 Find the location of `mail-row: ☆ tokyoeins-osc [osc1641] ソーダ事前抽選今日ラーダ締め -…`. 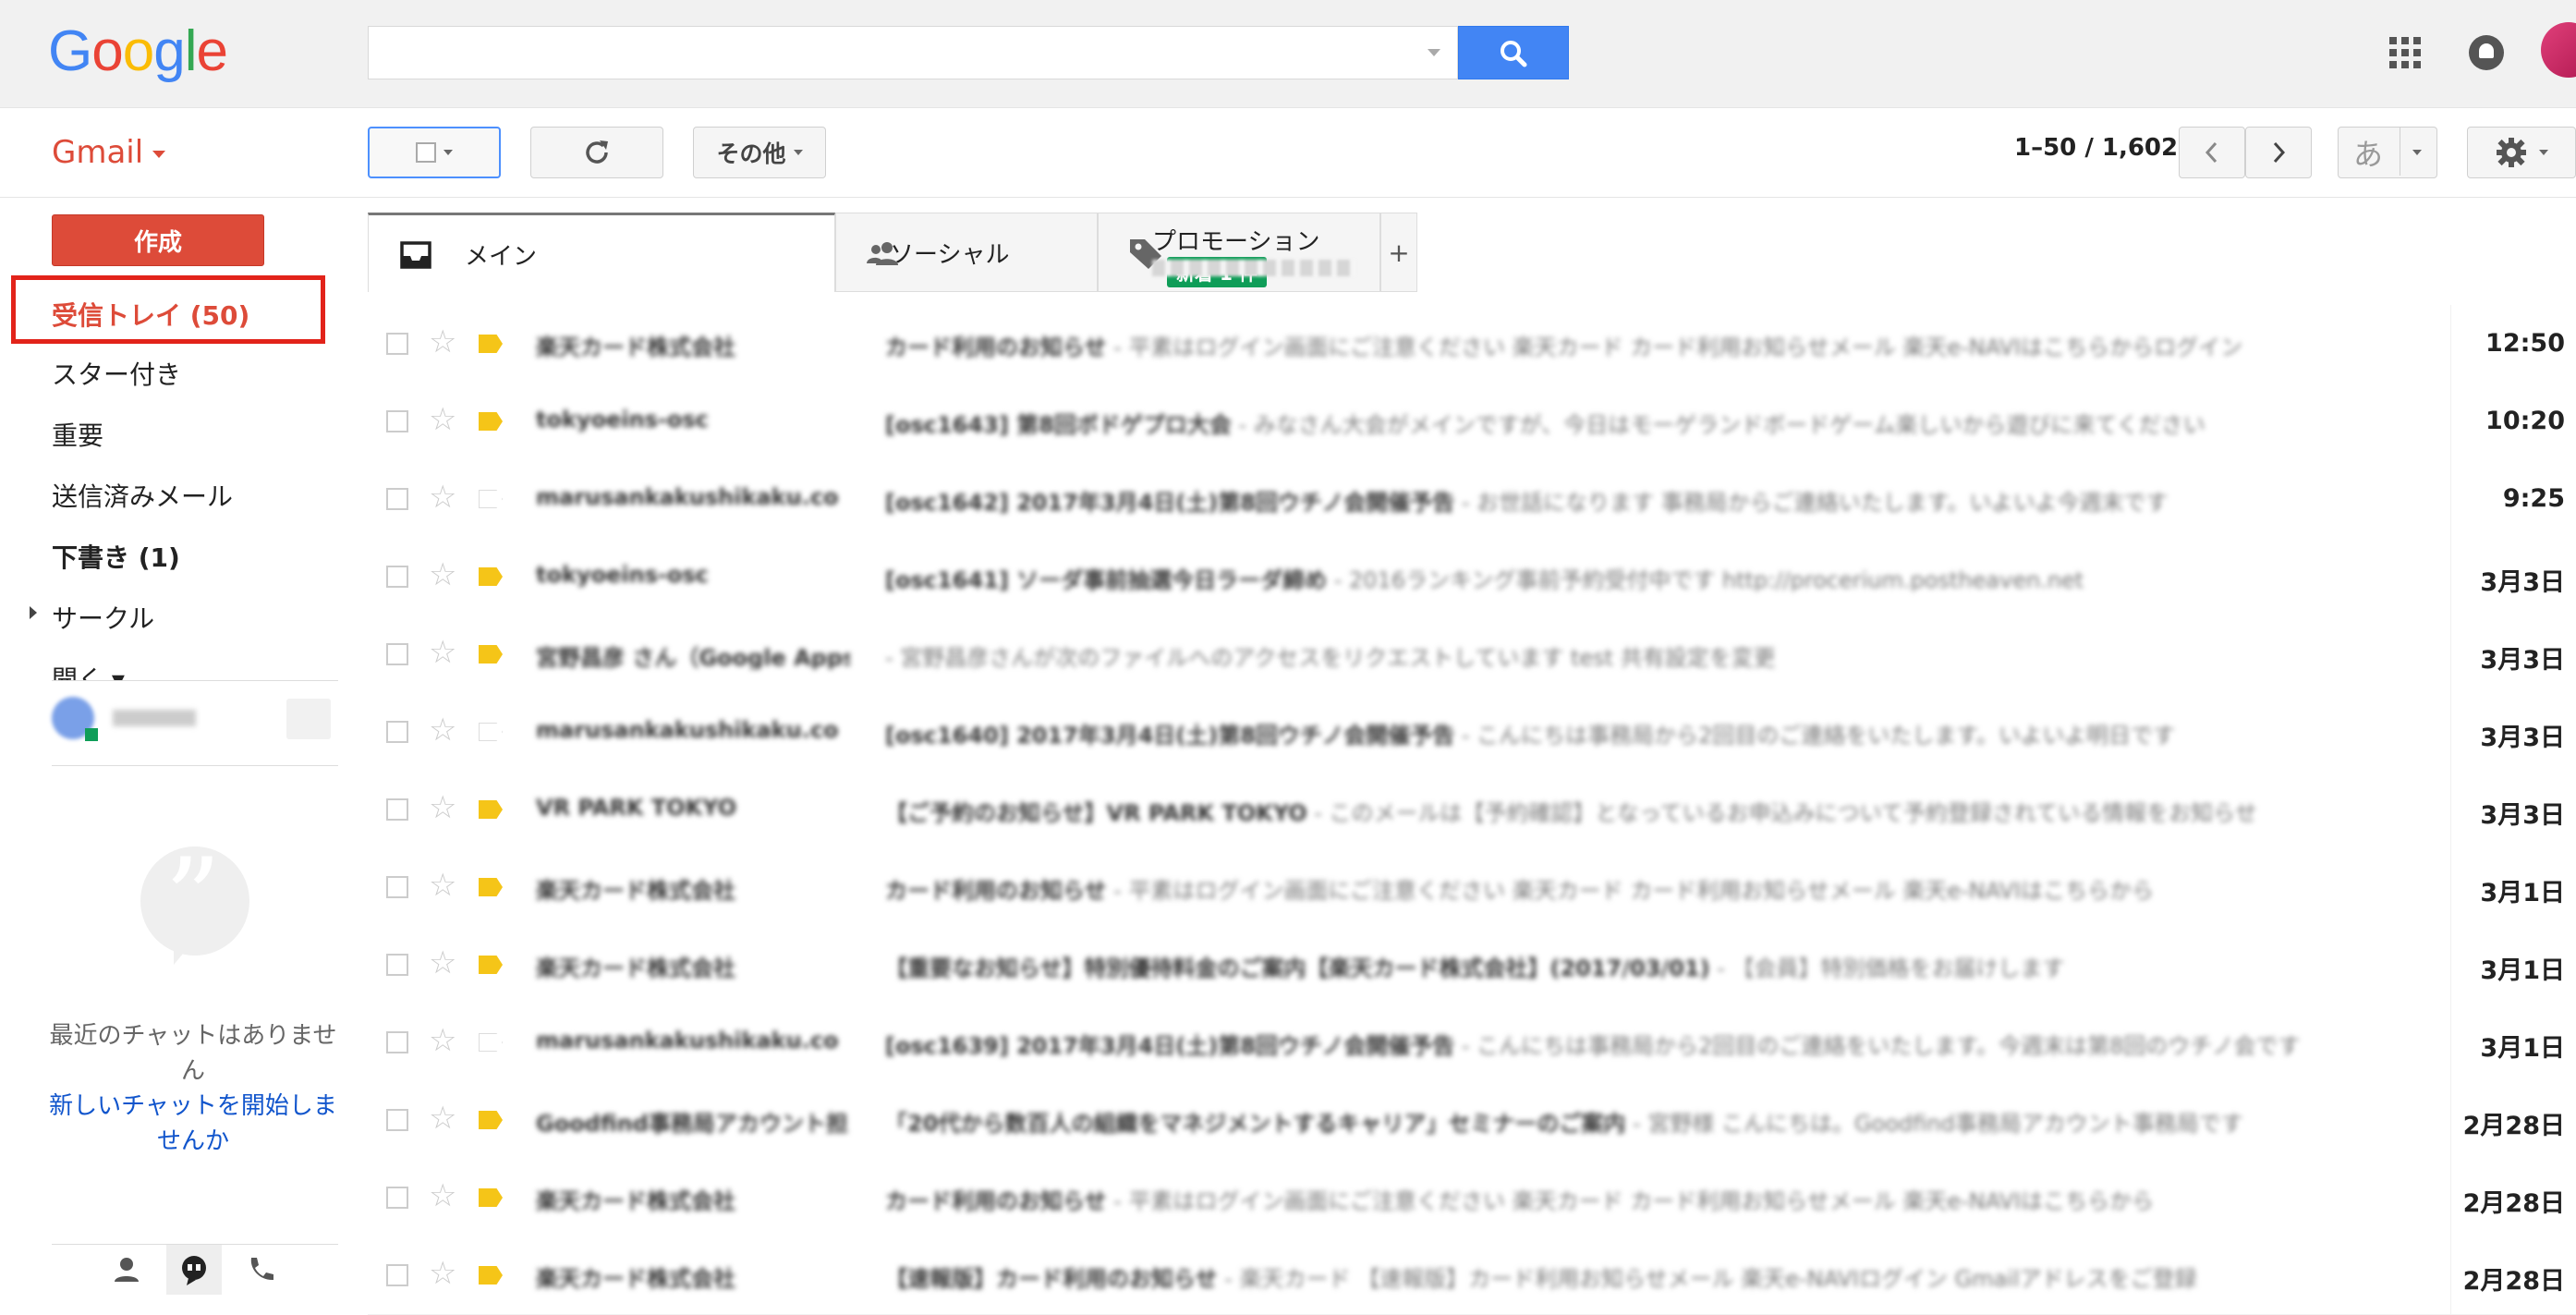

mail-row: ☆ tokyoeins-osc [osc1641] ソーダ事前抽選今日ラーダ締め -… is located at coordinates (1472, 577).